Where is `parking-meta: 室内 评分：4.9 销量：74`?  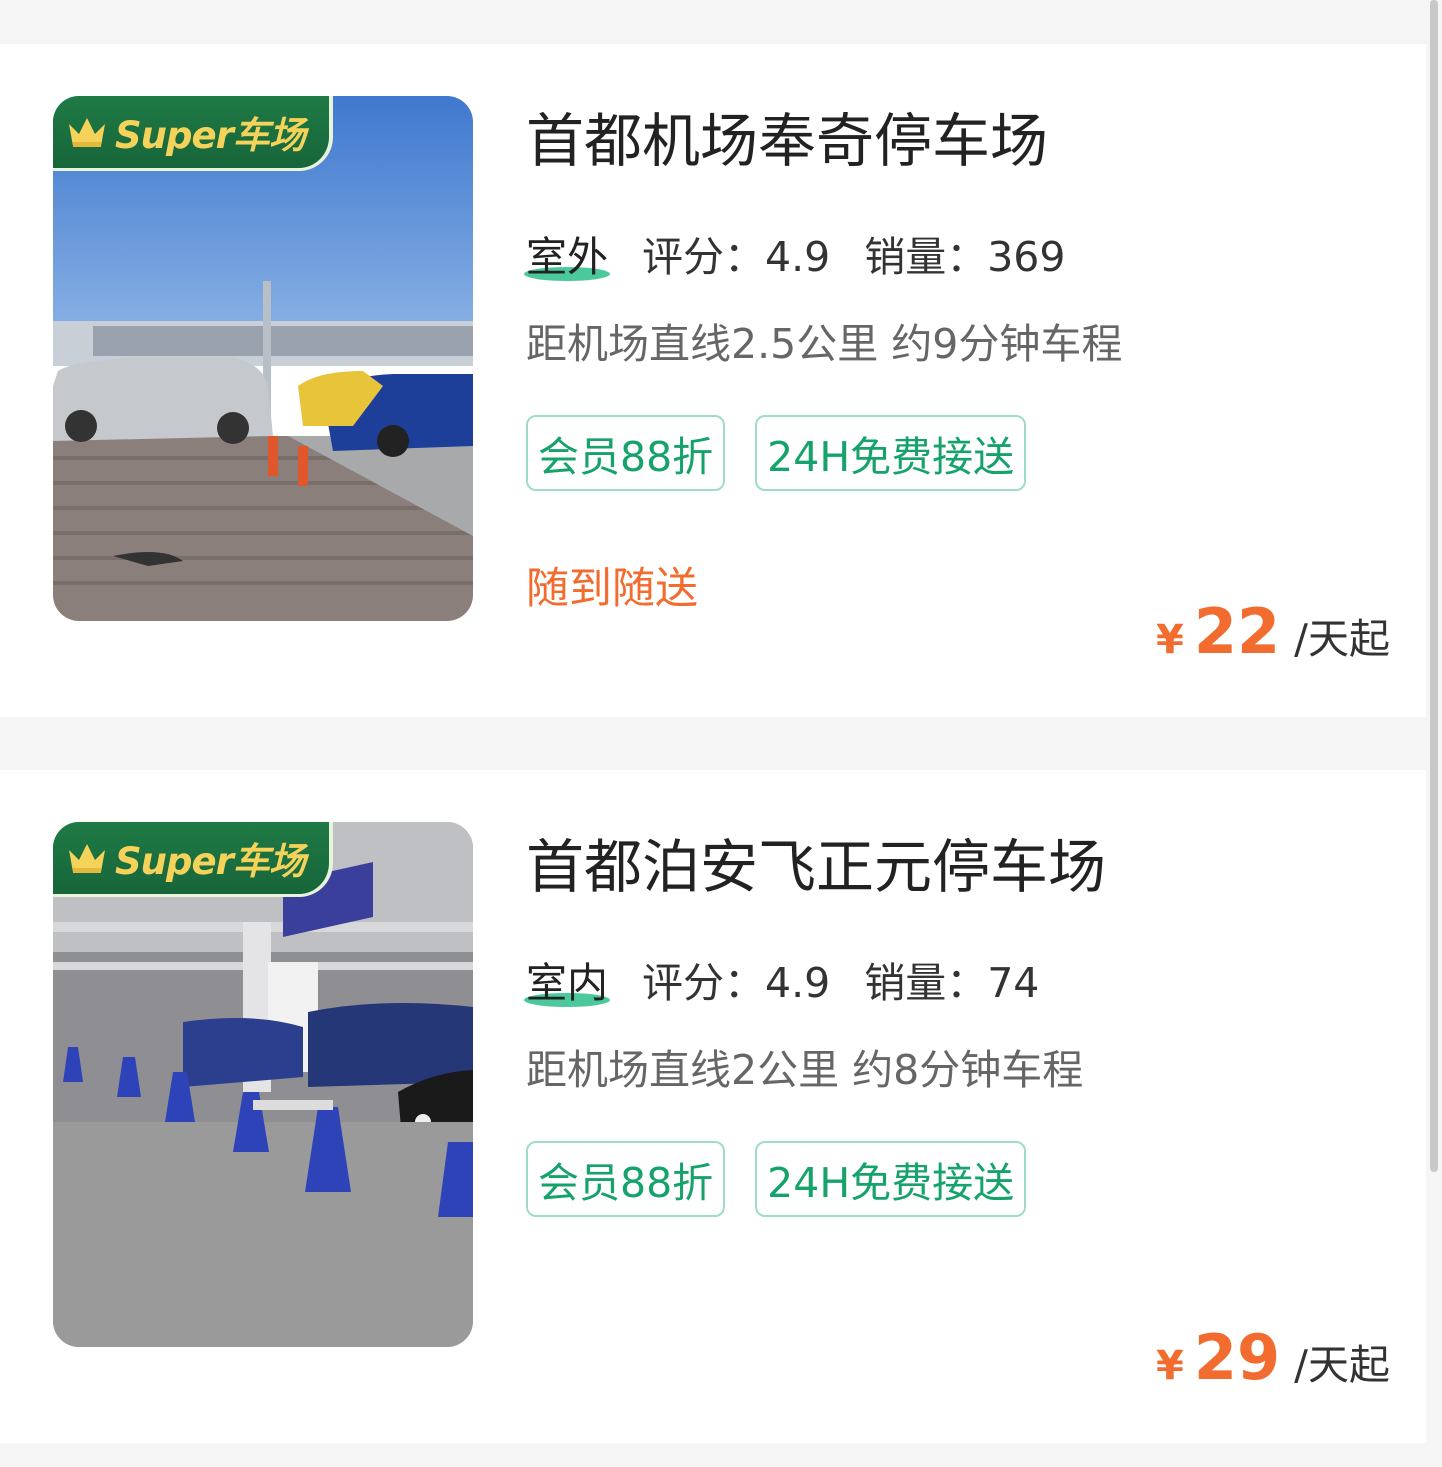 parking-meta: 室内 评分：4.9 销量：74 is located at coordinates (782, 983).